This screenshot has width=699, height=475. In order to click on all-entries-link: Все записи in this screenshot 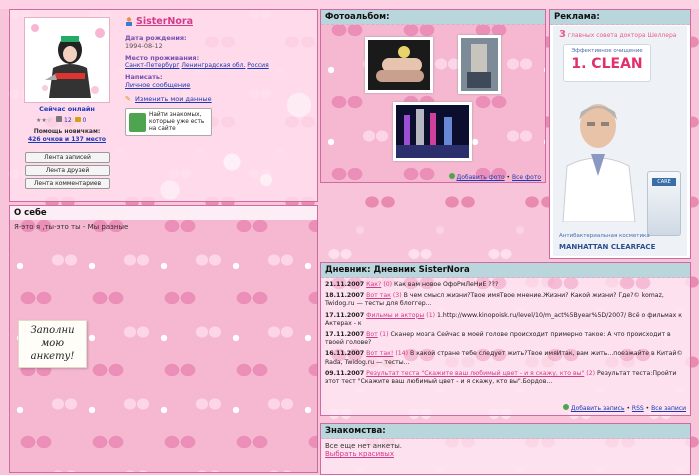, I will do `click(668, 408)`.